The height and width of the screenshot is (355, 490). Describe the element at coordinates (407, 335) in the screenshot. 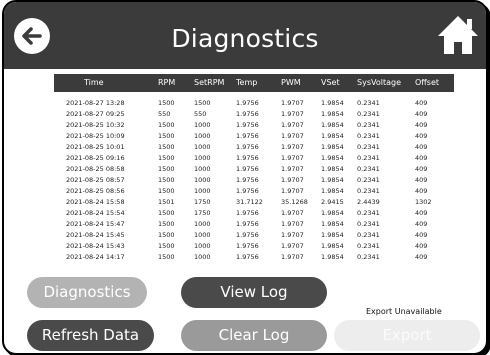

I see `export-button: Export` at that location.